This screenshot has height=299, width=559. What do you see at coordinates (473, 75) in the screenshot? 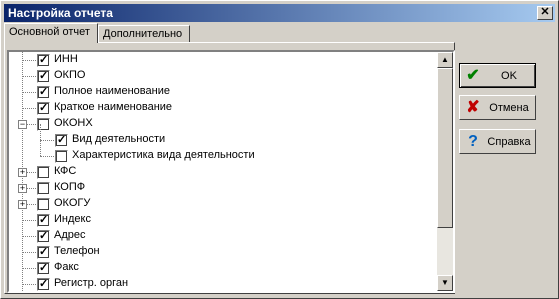
I see `checkmark-icon: ✔` at bounding box center [473, 75].